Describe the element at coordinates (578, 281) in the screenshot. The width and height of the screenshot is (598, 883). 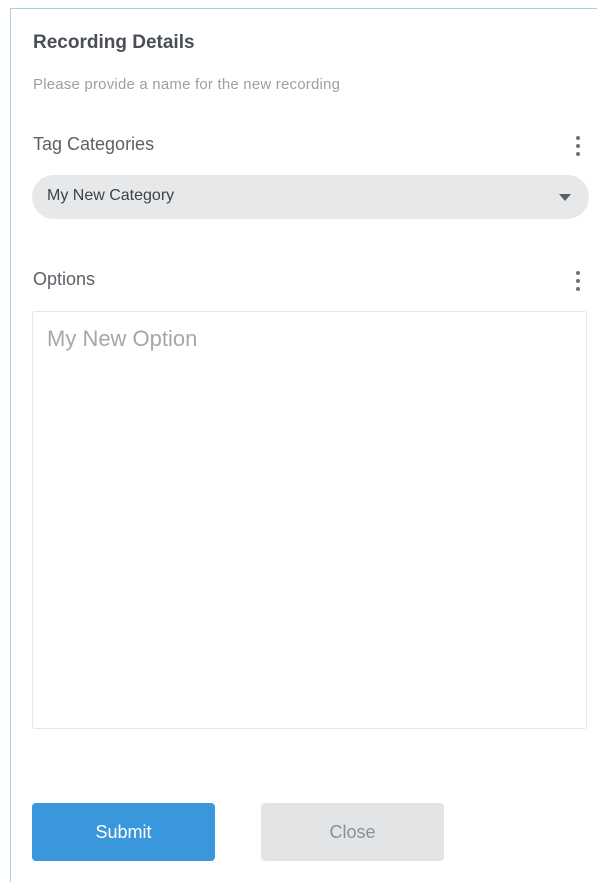
I see `options-menu-icon` at that location.